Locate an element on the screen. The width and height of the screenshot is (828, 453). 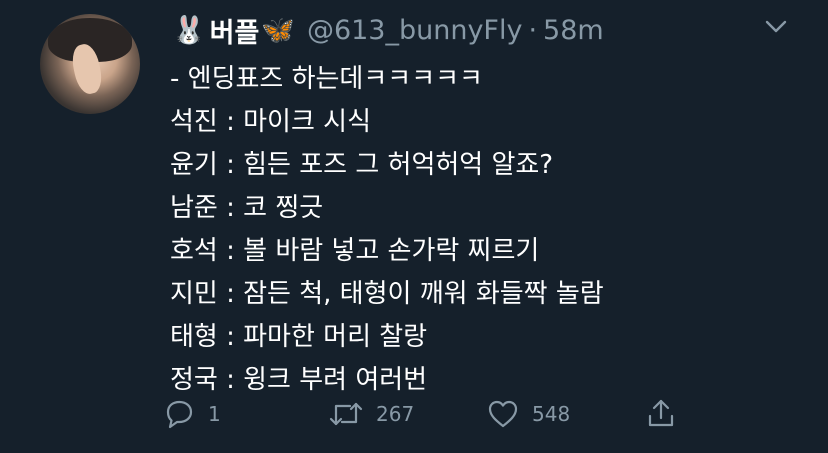
retweet-button: 267 is located at coordinates (371, 414).